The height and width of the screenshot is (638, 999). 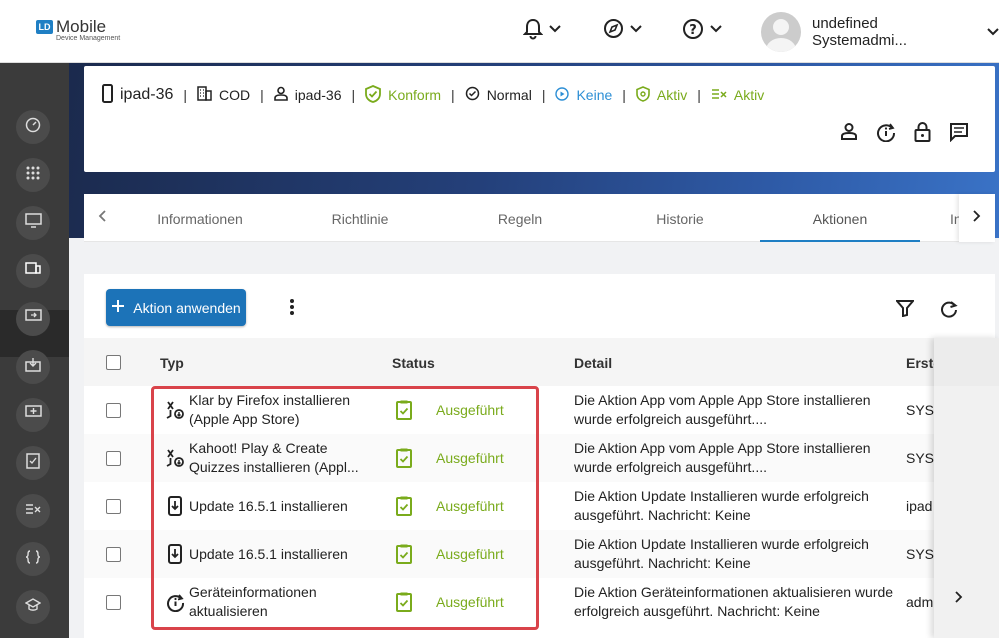 What do you see at coordinates (413, 363) in the screenshot?
I see `column-header-status: Status` at bounding box center [413, 363].